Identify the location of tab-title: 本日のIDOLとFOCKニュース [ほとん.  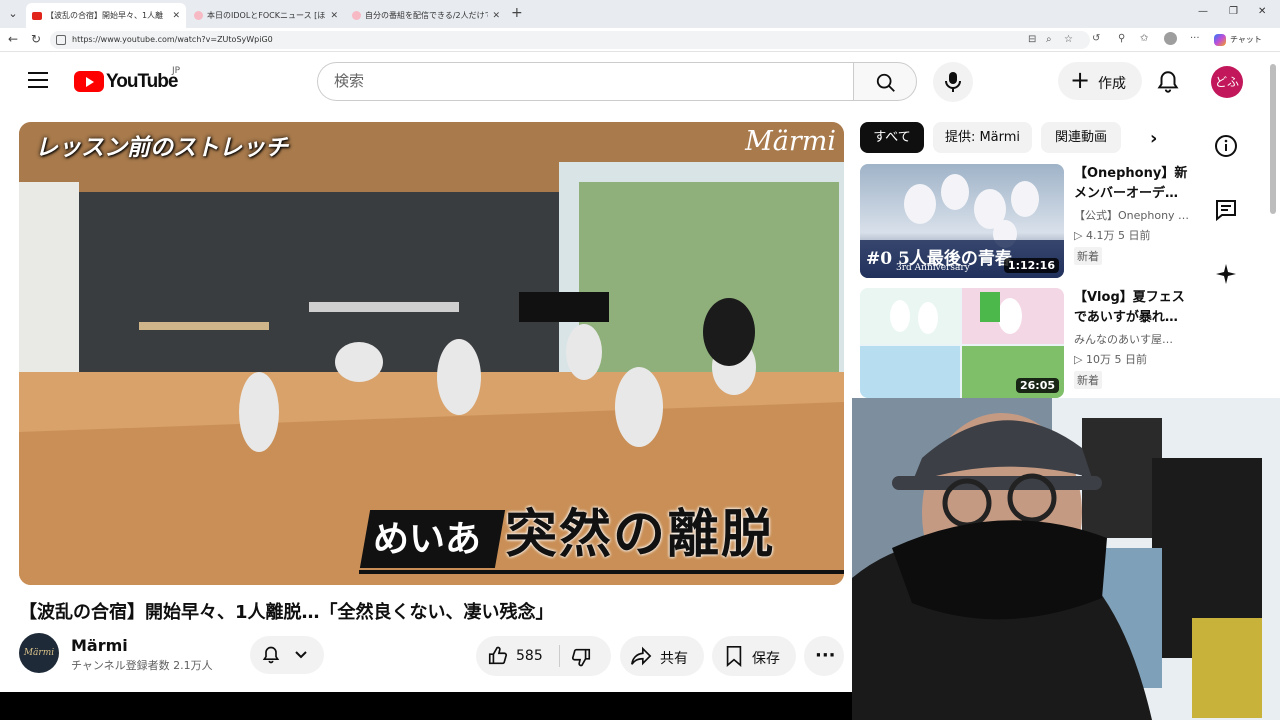
(266, 15).